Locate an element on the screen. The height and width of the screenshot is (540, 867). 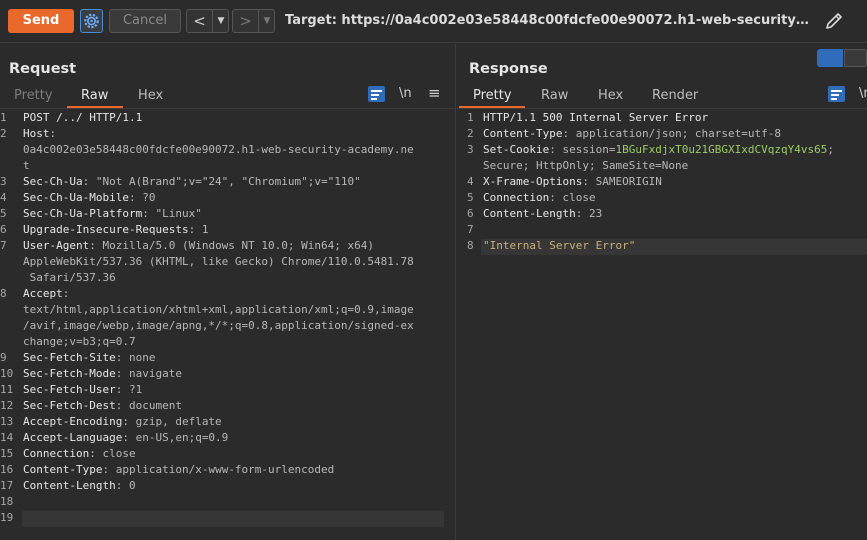
code-line: 8 Accept: is located at coordinates (226, 294).